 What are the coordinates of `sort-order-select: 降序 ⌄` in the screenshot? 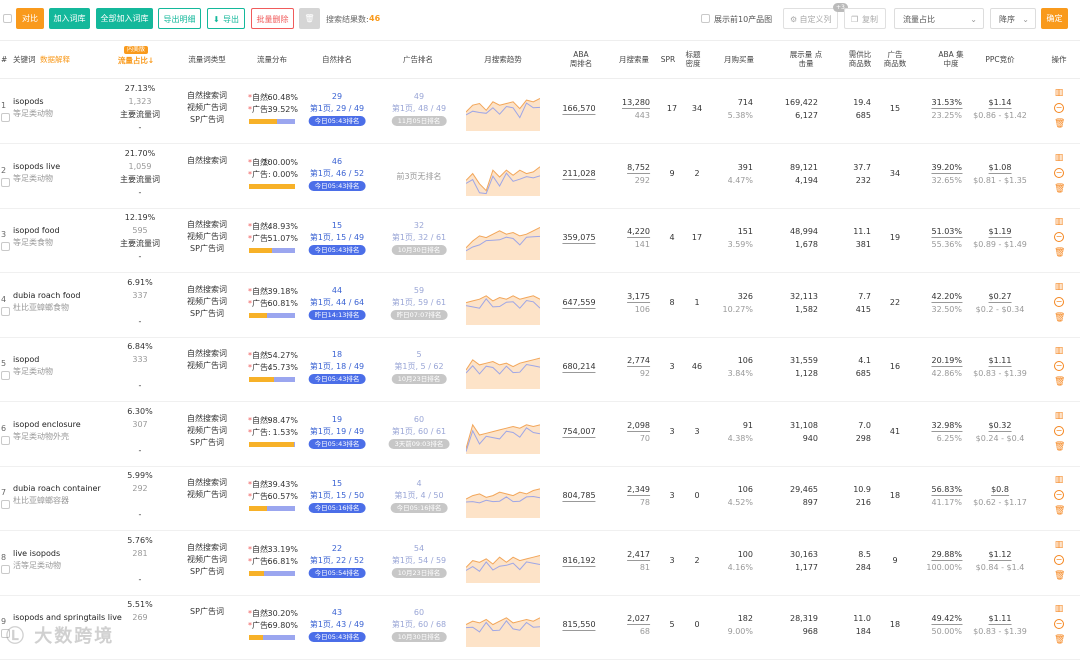 It's located at (1013, 18).